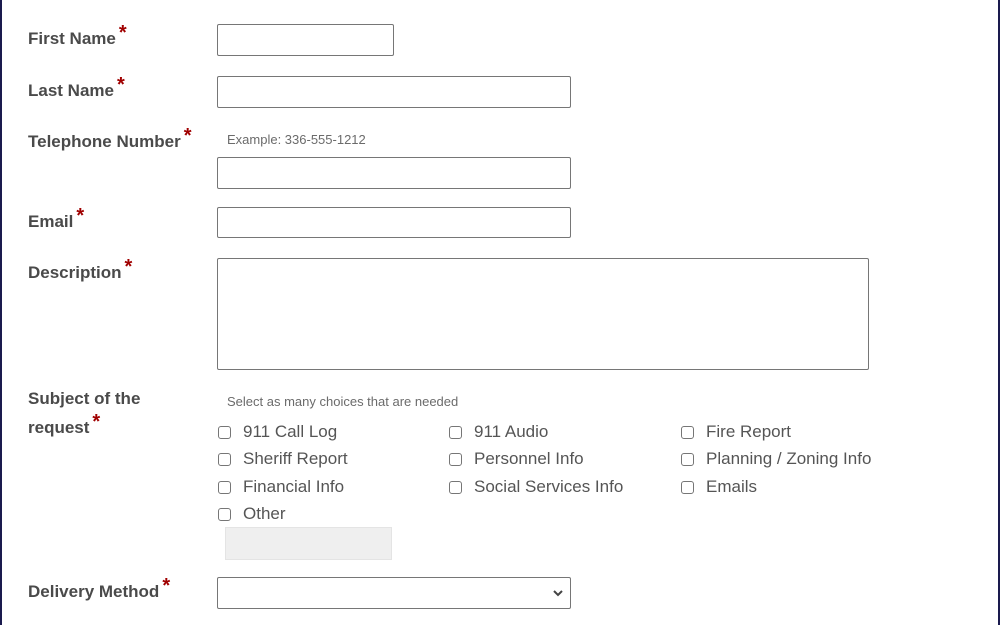 Image resolution: width=1000 pixels, height=625 pixels. Describe the element at coordinates (558, 593) in the screenshot. I see `chevron-down-icon` at that location.